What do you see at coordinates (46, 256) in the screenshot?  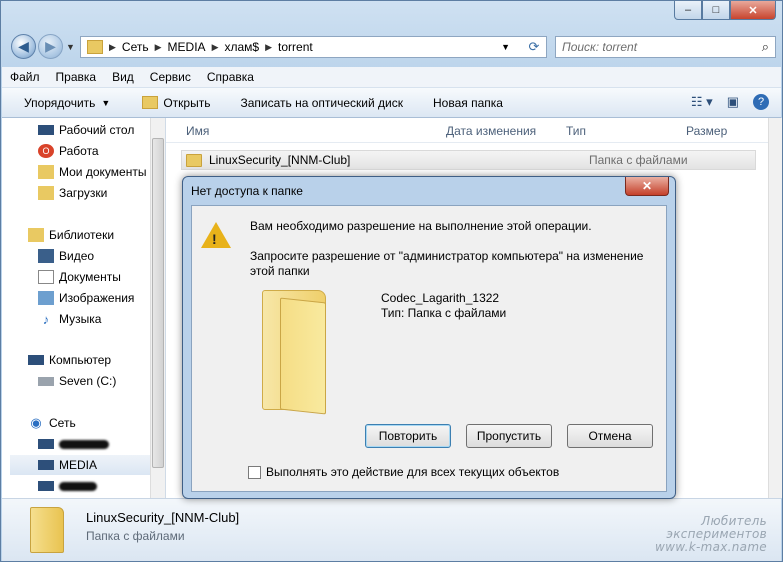 I see `video-icon` at bounding box center [46, 256].